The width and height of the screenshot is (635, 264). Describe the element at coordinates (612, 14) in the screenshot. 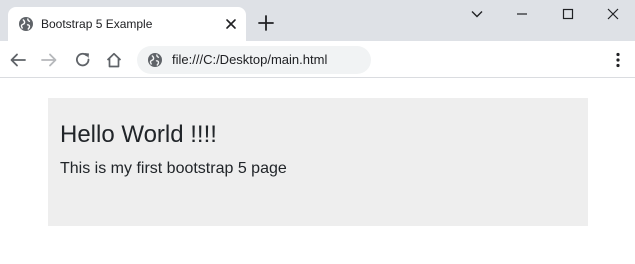

I see `window-close-icon` at that location.